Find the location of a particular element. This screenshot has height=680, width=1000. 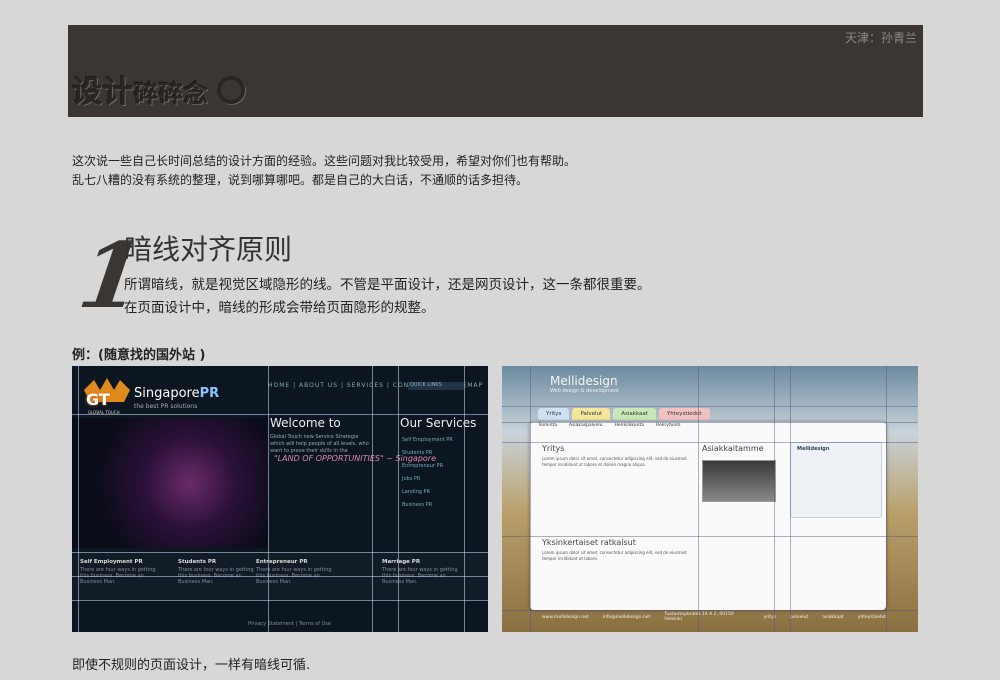

service-item: Self Employment PR is located at coordinates (427, 440).